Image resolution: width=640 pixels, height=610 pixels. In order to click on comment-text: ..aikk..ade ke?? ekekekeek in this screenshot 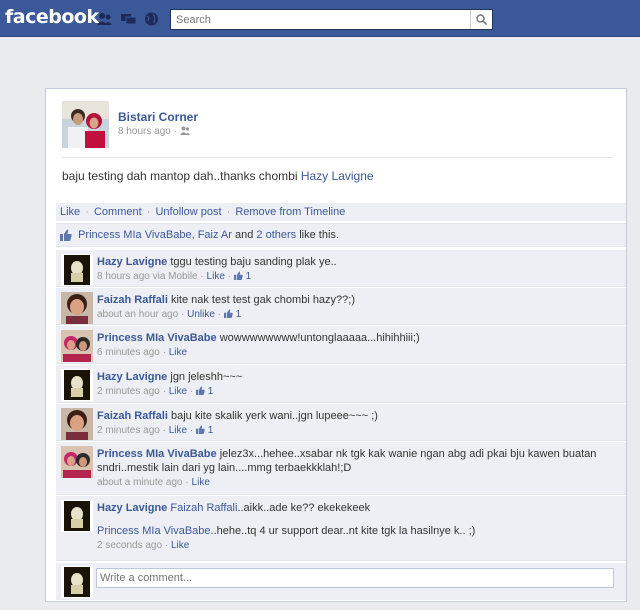, I will do `click(304, 508)`.